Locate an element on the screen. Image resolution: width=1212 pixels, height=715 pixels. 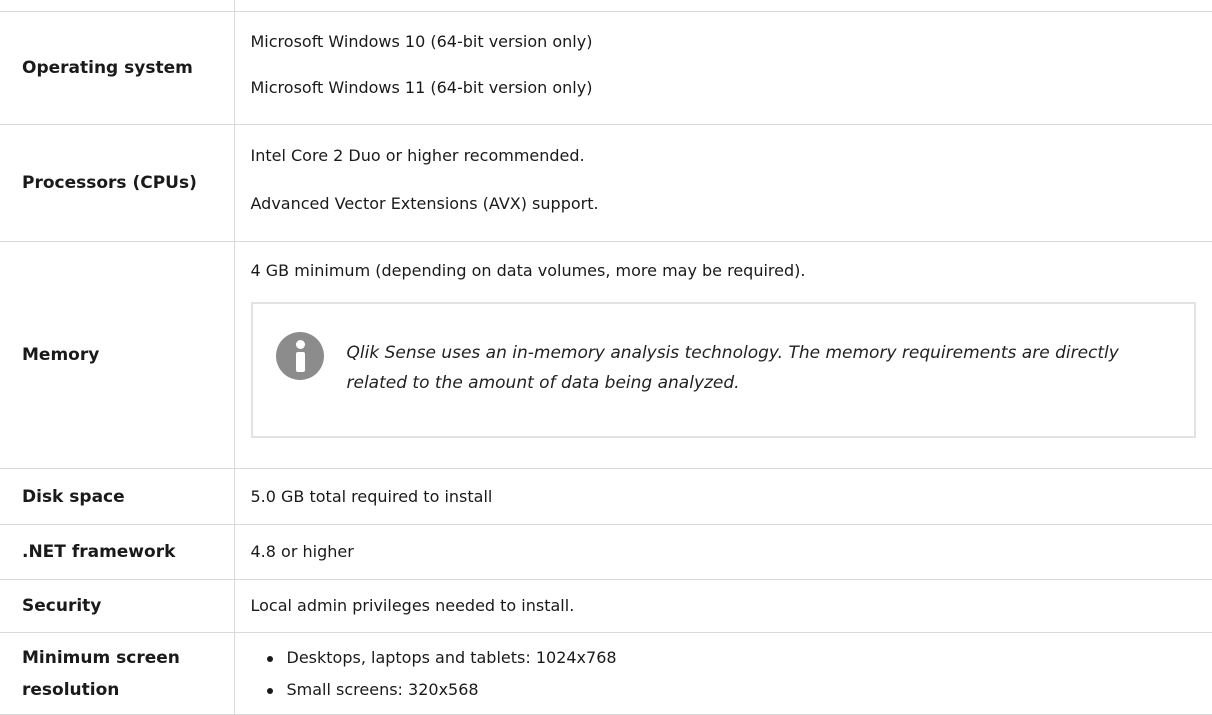
row-label: Operating system is located at coordinates (117, 68).